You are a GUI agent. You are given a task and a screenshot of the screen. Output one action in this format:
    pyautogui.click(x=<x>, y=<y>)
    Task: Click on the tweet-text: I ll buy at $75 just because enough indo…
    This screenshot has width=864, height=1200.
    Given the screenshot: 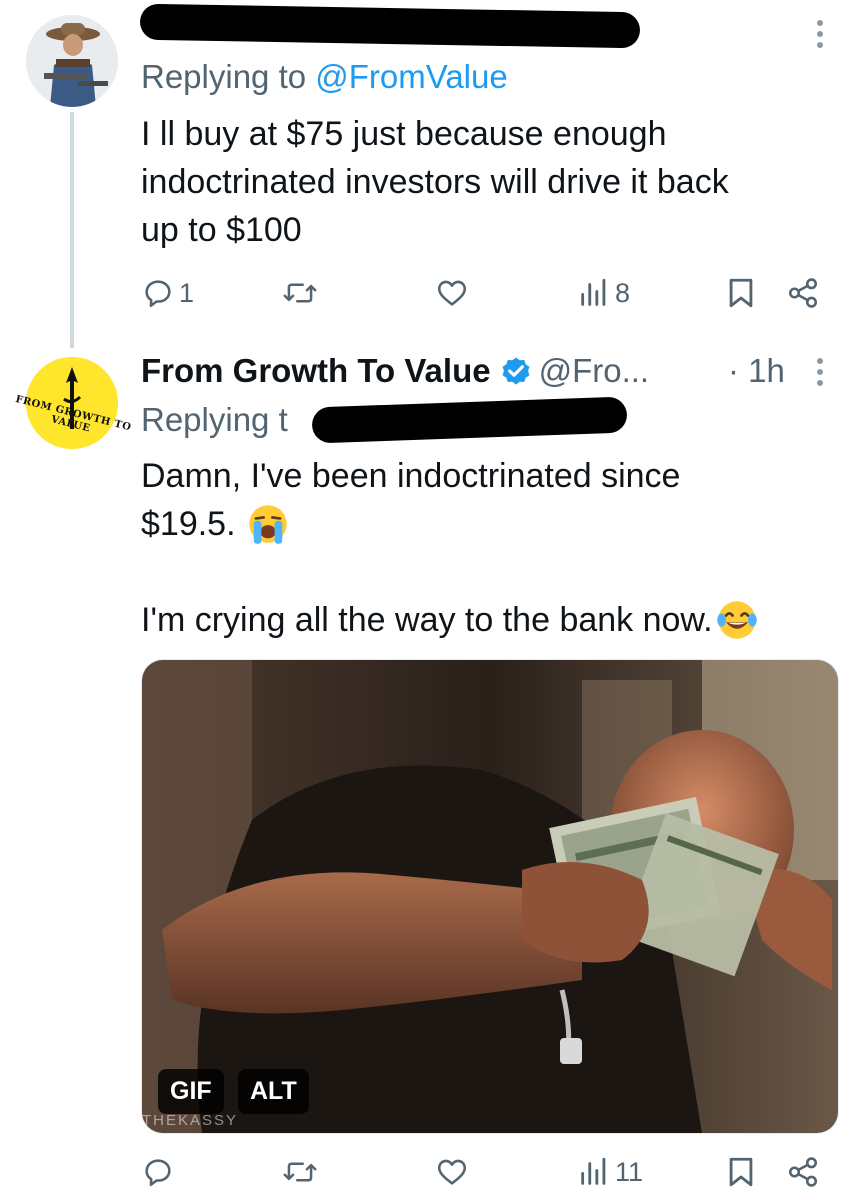 What is the action you would take?
    pyautogui.click(x=491, y=182)
    